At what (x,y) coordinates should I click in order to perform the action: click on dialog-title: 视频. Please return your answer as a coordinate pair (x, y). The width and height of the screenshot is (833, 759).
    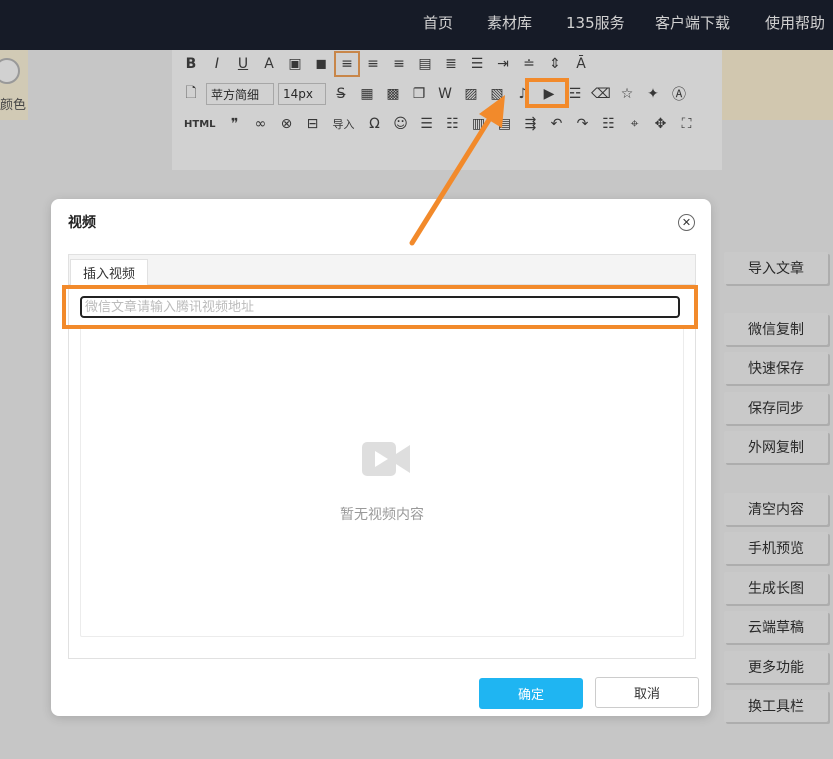
    Looking at the image, I should click on (82, 223).